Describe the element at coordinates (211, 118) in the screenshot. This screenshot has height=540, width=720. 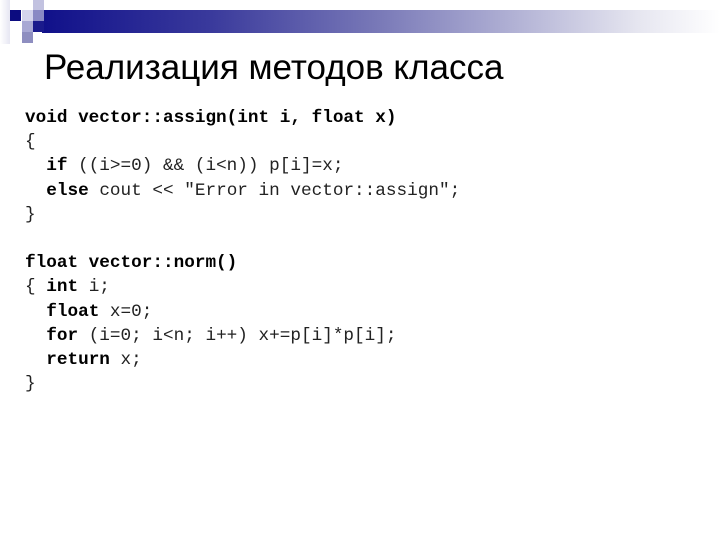
I see `code-keyword: void vector::assign(int i, float x)` at that location.